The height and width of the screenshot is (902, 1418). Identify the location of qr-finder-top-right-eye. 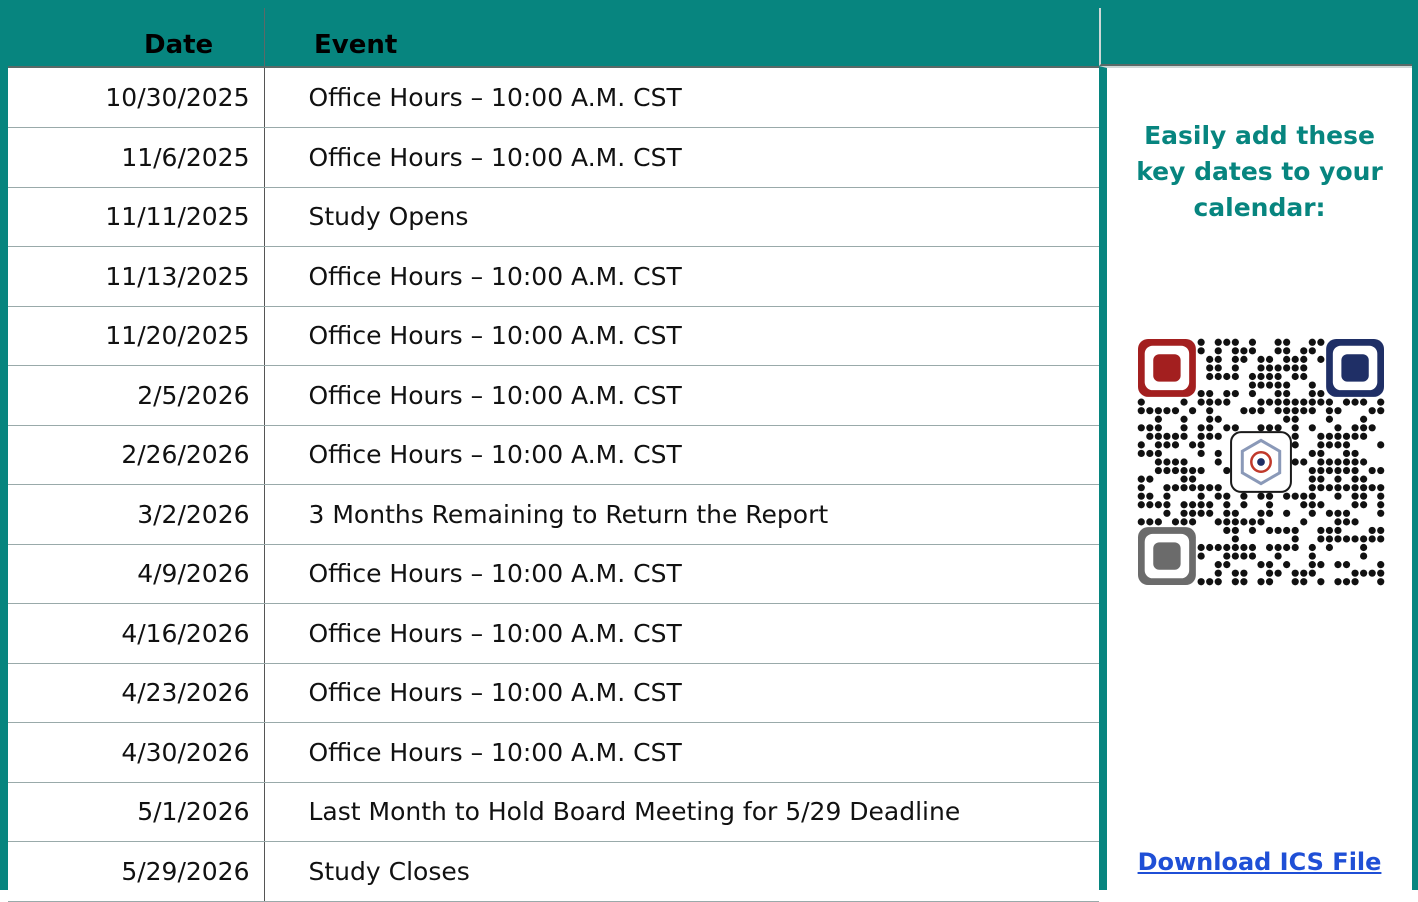
(1355, 368).